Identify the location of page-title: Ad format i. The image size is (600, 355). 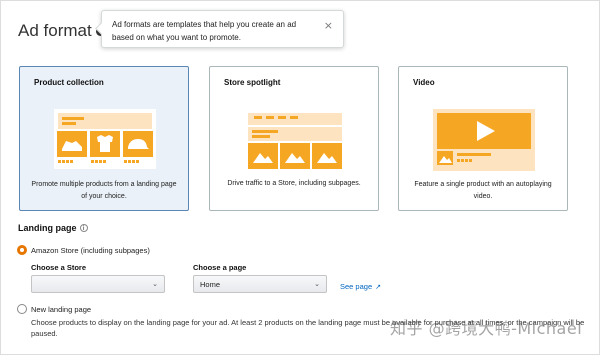
(61, 31).